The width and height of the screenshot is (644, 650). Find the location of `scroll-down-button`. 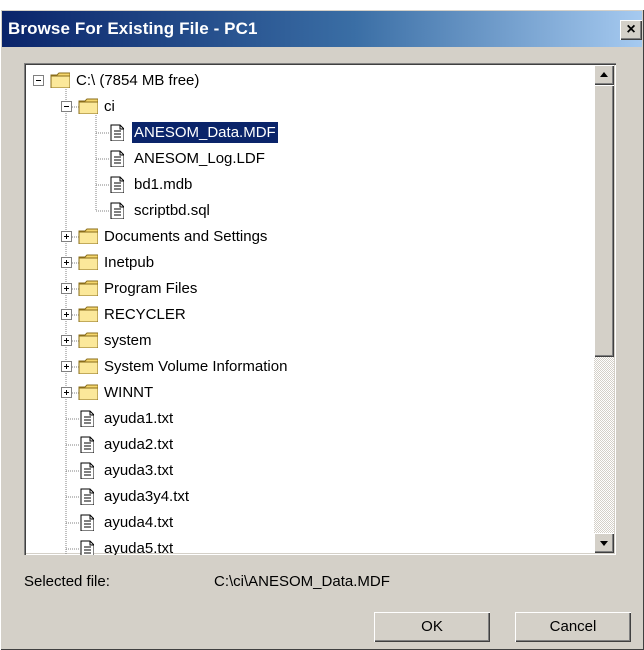

scroll-down-button is located at coordinates (604, 543).